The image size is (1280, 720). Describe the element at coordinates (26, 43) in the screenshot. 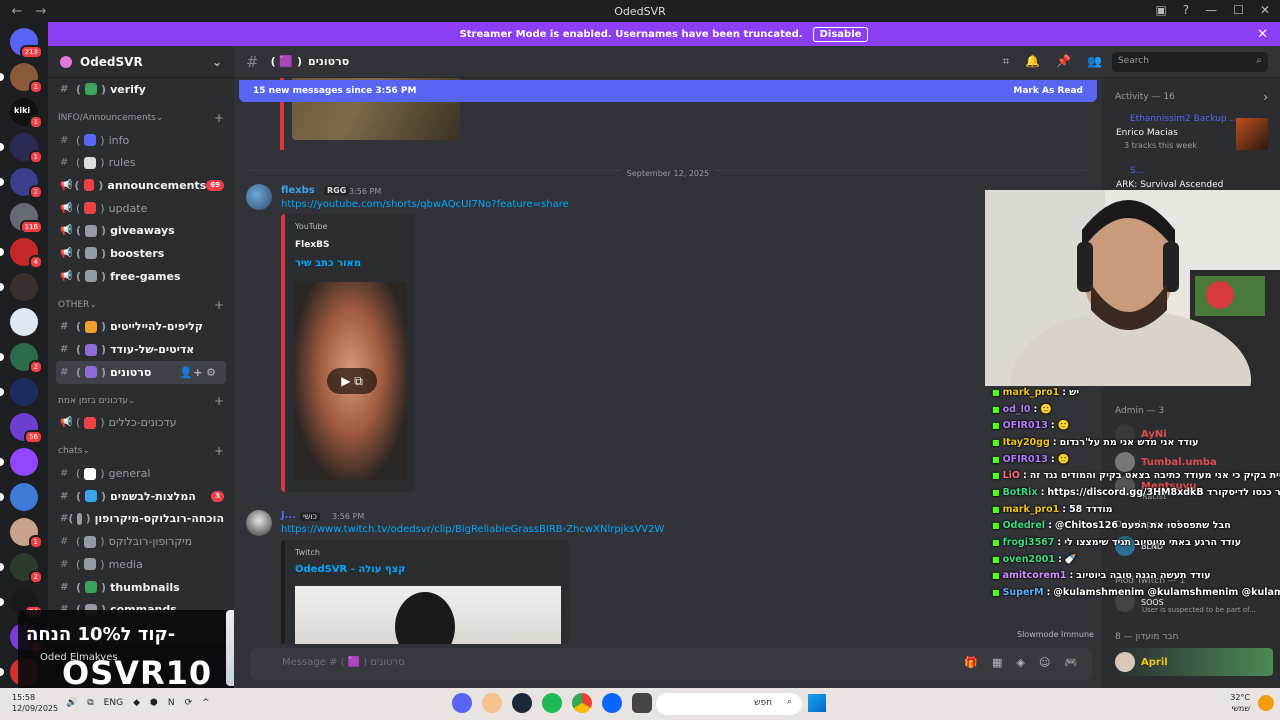

I see `discord-home-icon: 213` at that location.